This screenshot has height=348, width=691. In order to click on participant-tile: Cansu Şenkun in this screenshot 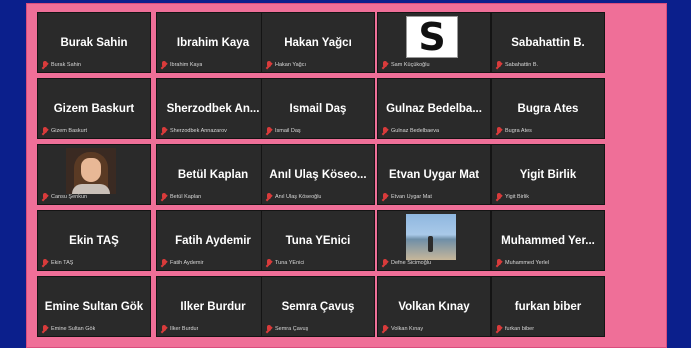, I will do `click(94, 174)`.